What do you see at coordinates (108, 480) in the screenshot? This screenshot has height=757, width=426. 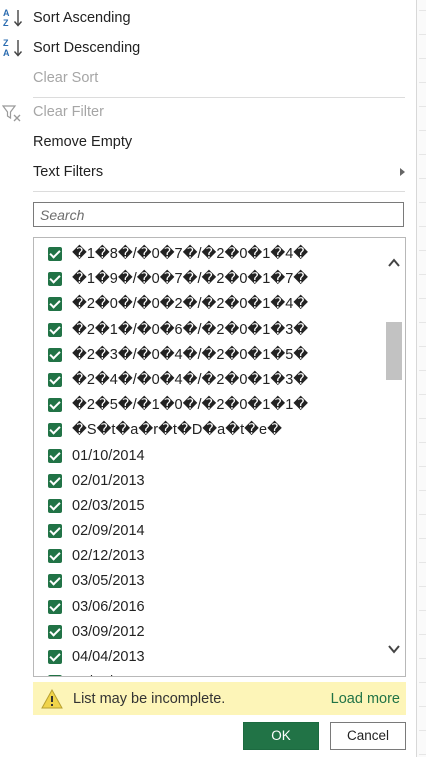 I see `list-item-label: 02/01/2013` at bounding box center [108, 480].